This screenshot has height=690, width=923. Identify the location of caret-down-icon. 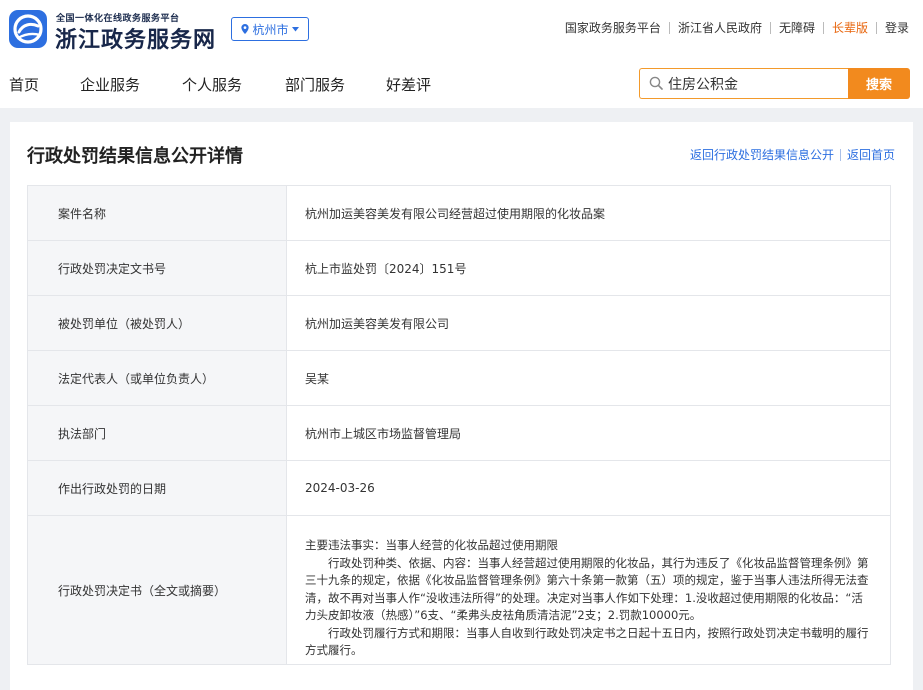
(295, 28).